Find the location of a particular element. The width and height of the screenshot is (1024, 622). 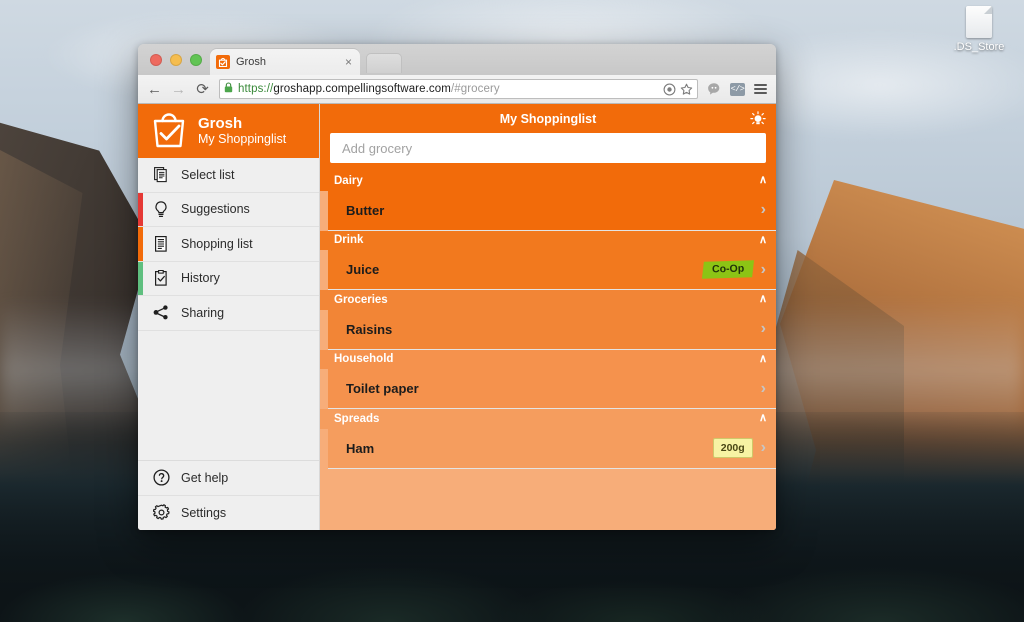

browser-tab-grosh: Grosh × is located at coordinates (285, 62).